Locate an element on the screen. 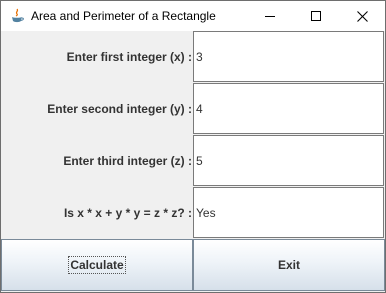  exit-button: Exit is located at coordinates (289, 265).